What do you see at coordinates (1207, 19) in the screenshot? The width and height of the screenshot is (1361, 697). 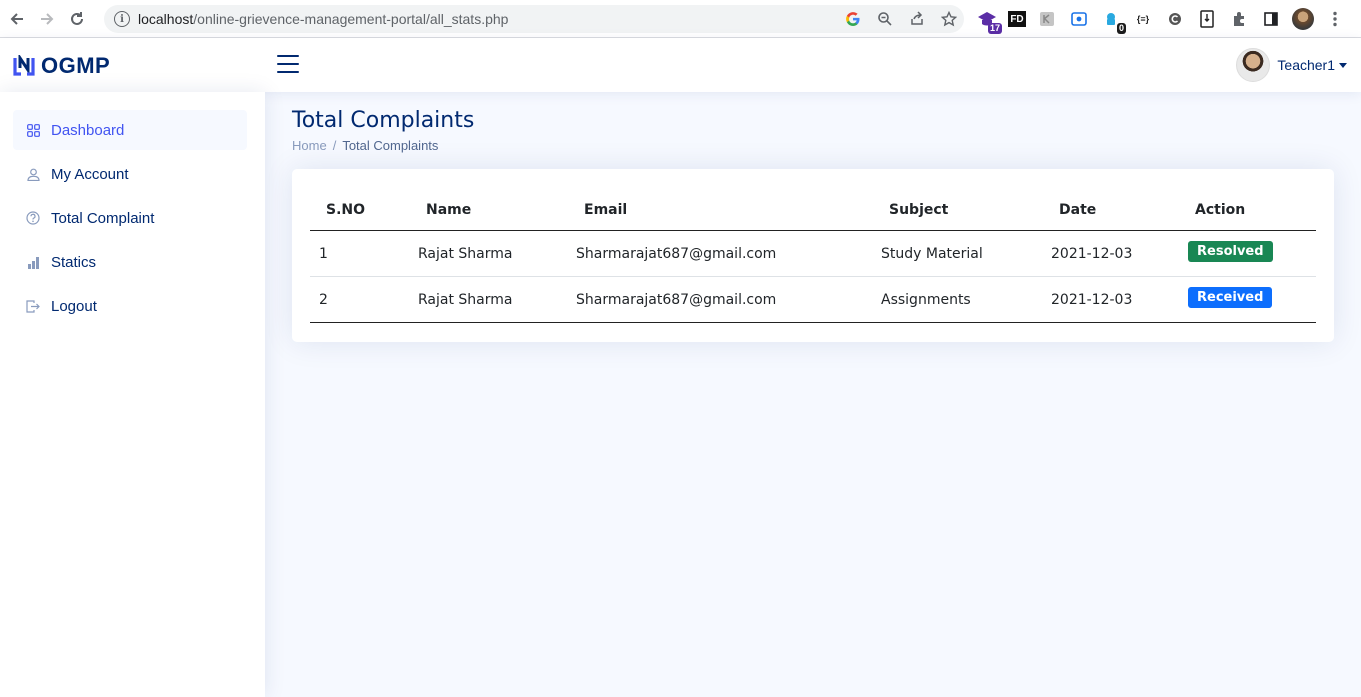 I see `document-extension-icon` at bounding box center [1207, 19].